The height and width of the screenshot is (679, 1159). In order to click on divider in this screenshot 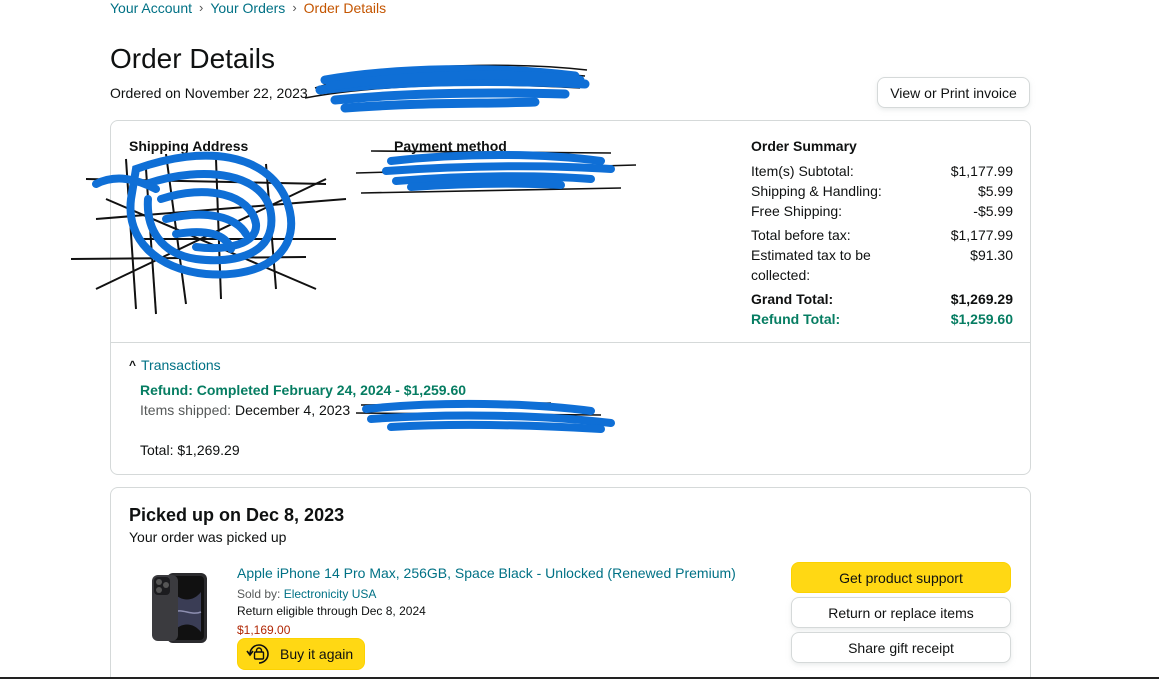, I will do `click(570, 342)`.